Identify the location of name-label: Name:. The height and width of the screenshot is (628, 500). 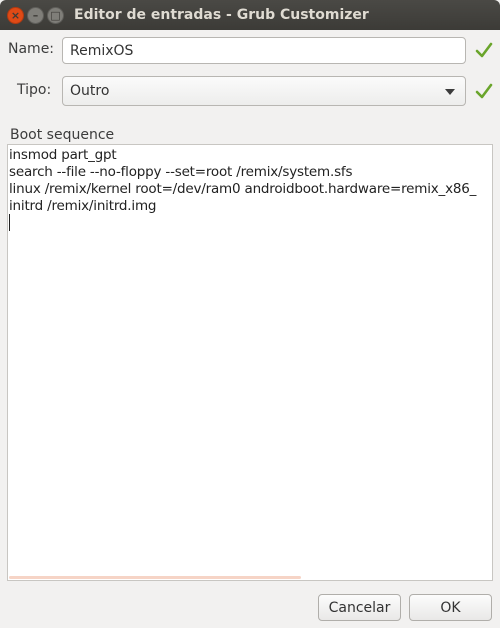
(31, 49).